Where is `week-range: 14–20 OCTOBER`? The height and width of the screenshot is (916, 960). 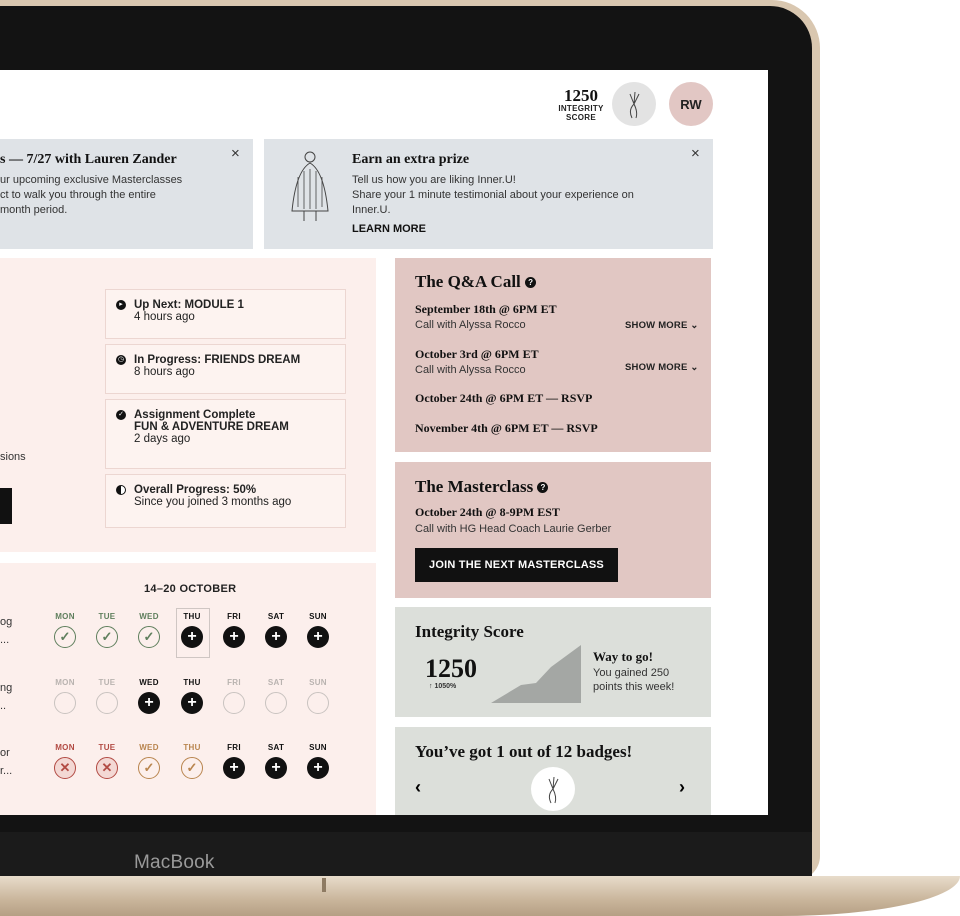 week-range: 14–20 OCTOBER is located at coordinates (190, 589).